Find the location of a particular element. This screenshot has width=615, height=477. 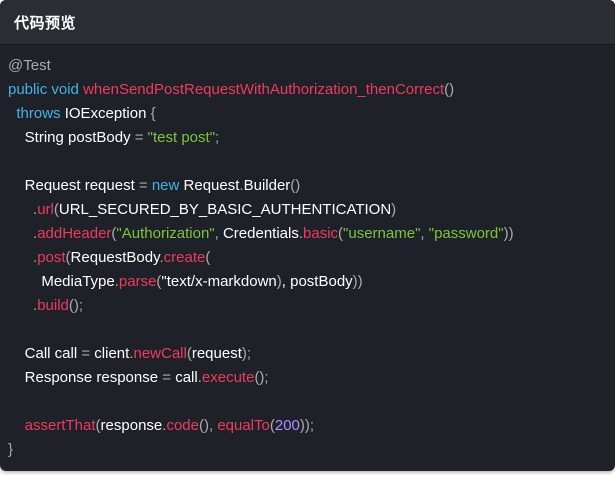

code-token-punct: { is located at coordinates (153, 113).